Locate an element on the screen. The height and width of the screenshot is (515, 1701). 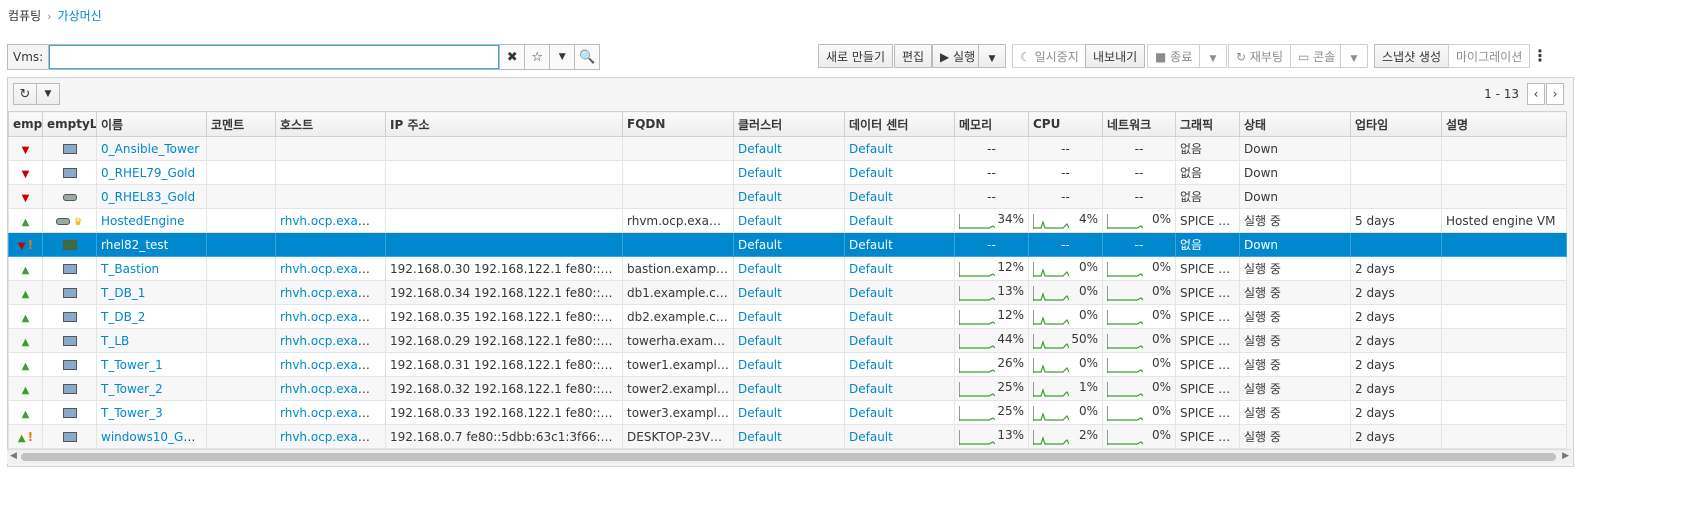
vm-name-link: T_LB is located at coordinates (115, 341).